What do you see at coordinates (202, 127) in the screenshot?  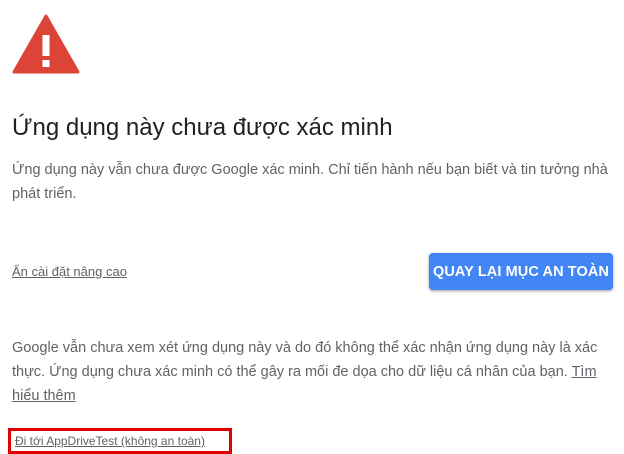 I see `page-title: Ứng dụng này chưa được xác minh` at bounding box center [202, 127].